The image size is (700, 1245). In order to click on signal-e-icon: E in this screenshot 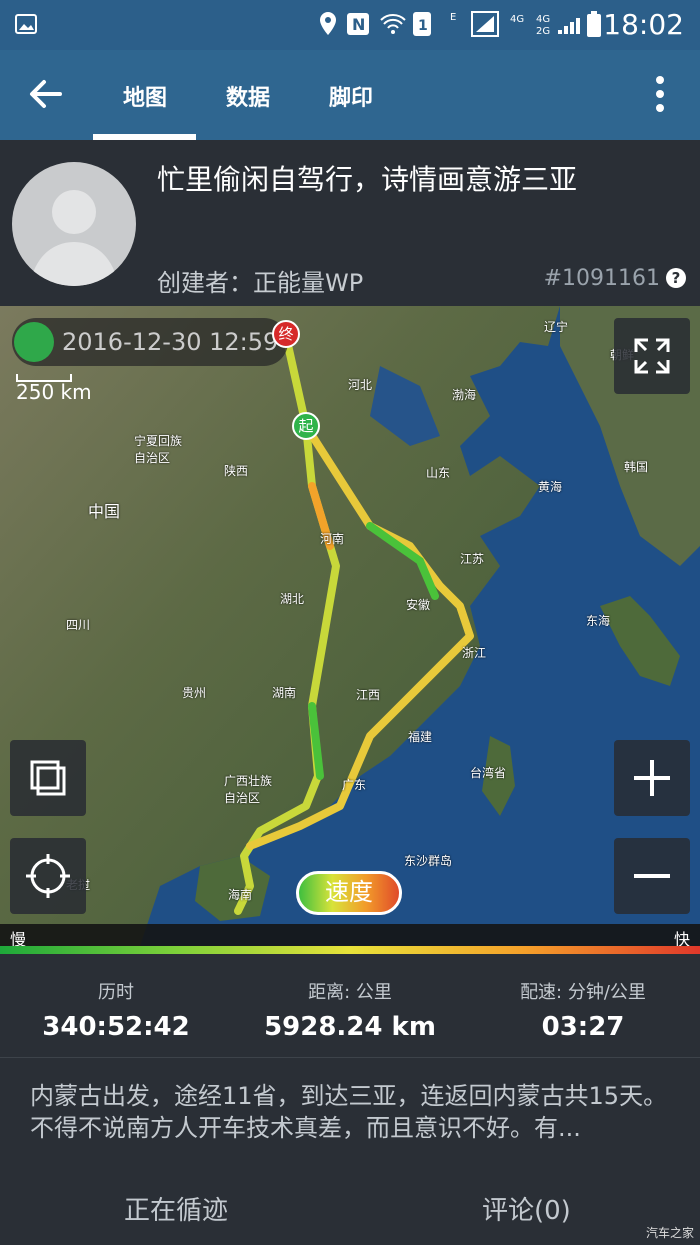, I will do `click(477, 24)`.